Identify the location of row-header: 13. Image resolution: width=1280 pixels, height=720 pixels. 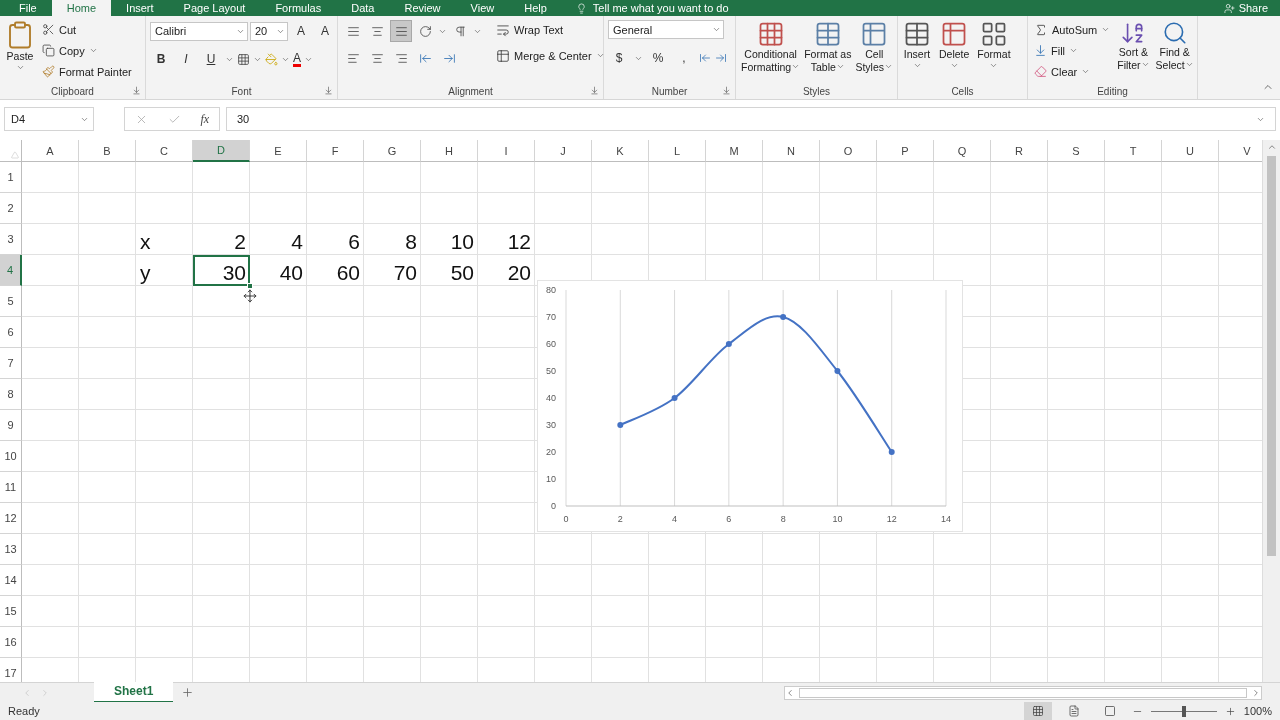
(11, 549).